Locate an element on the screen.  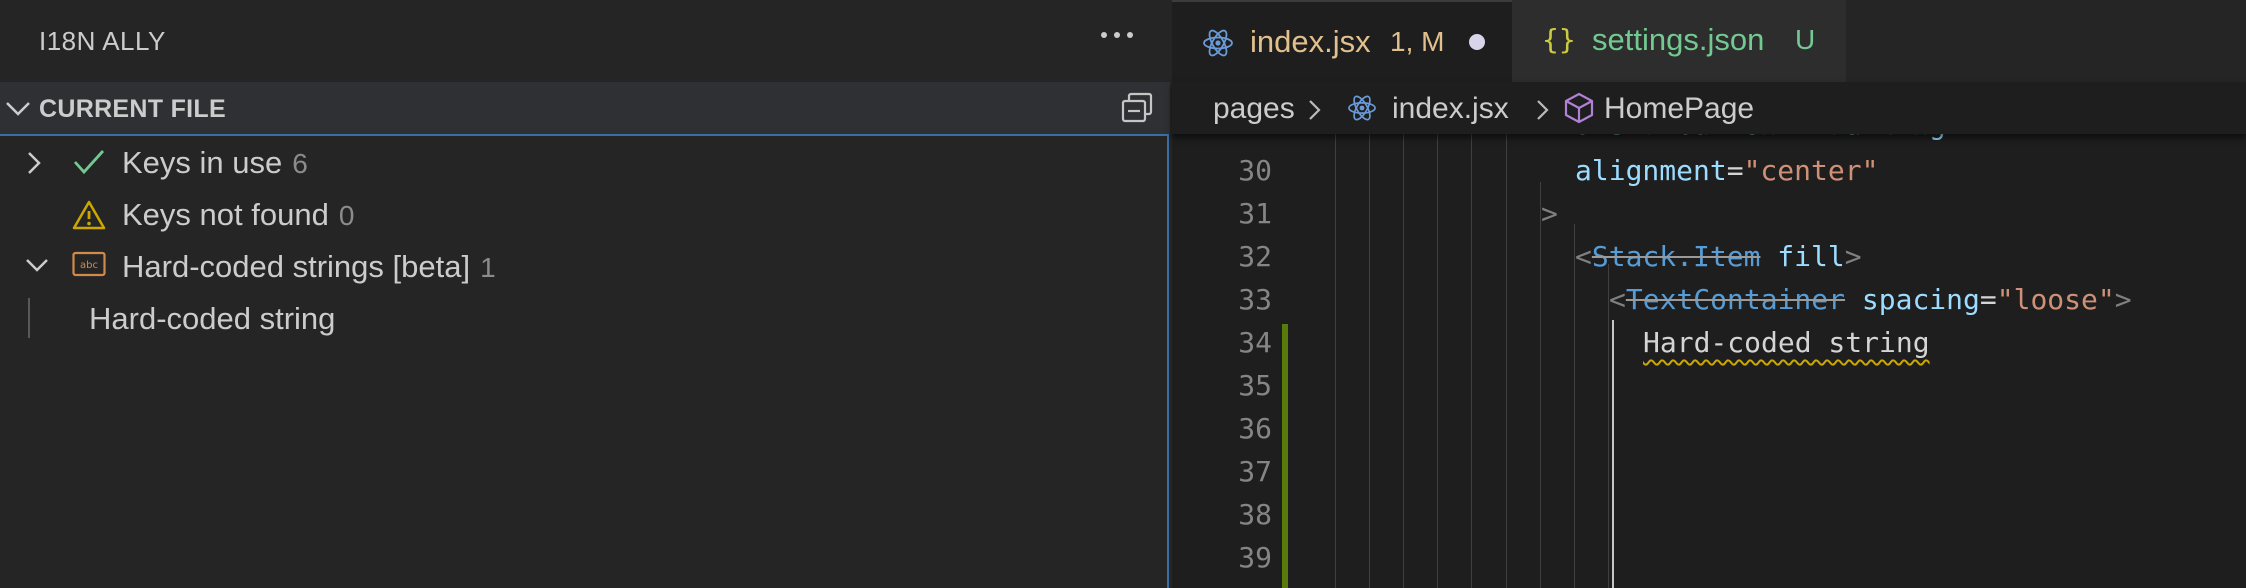
tree-item-hard-coded-string: Hard-coded string is located at coordinates (583, 318).